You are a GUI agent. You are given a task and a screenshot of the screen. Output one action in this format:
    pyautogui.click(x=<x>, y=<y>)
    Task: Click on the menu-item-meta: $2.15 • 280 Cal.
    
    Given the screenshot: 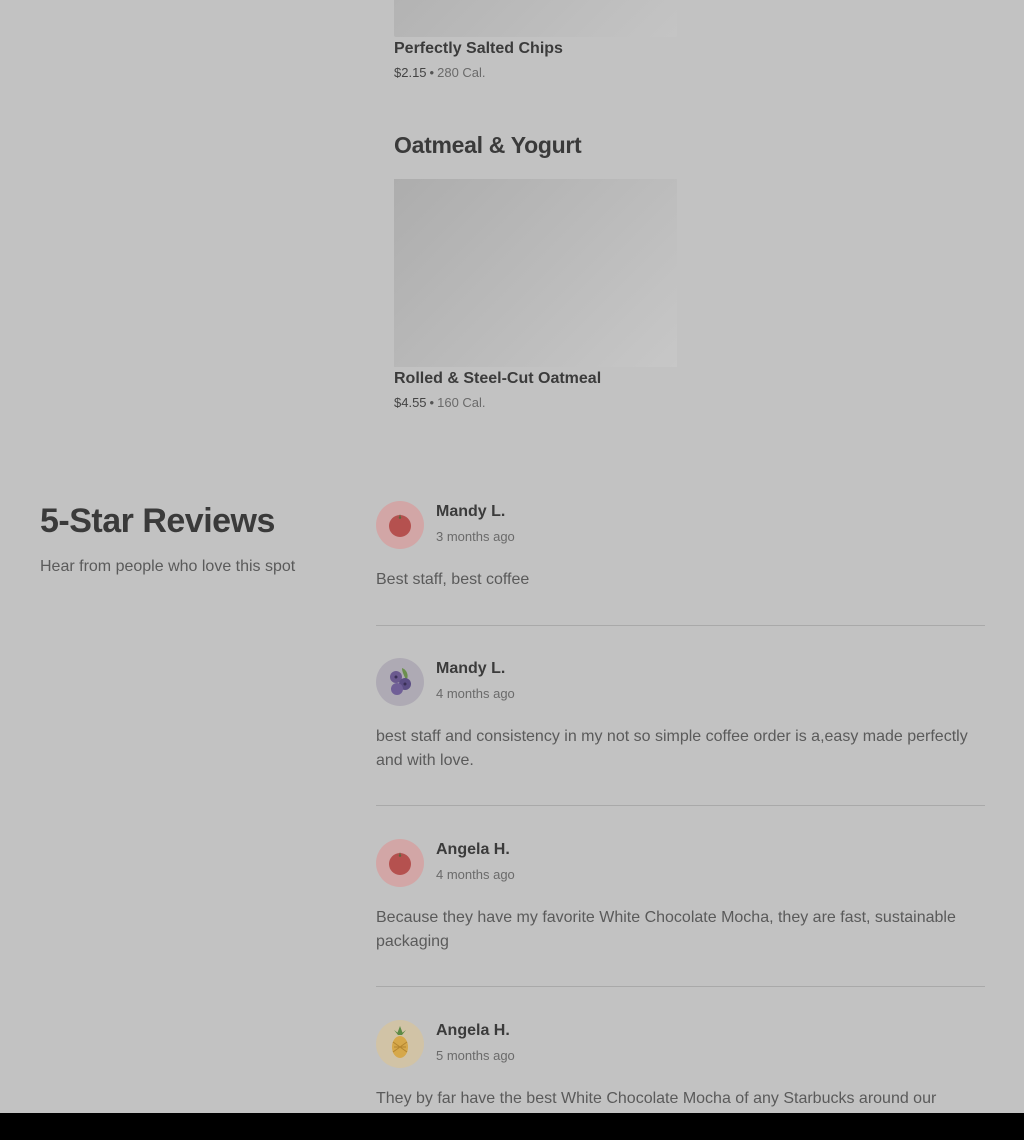 What is the action you would take?
    pyautogui.click(x=440, y=72)
    